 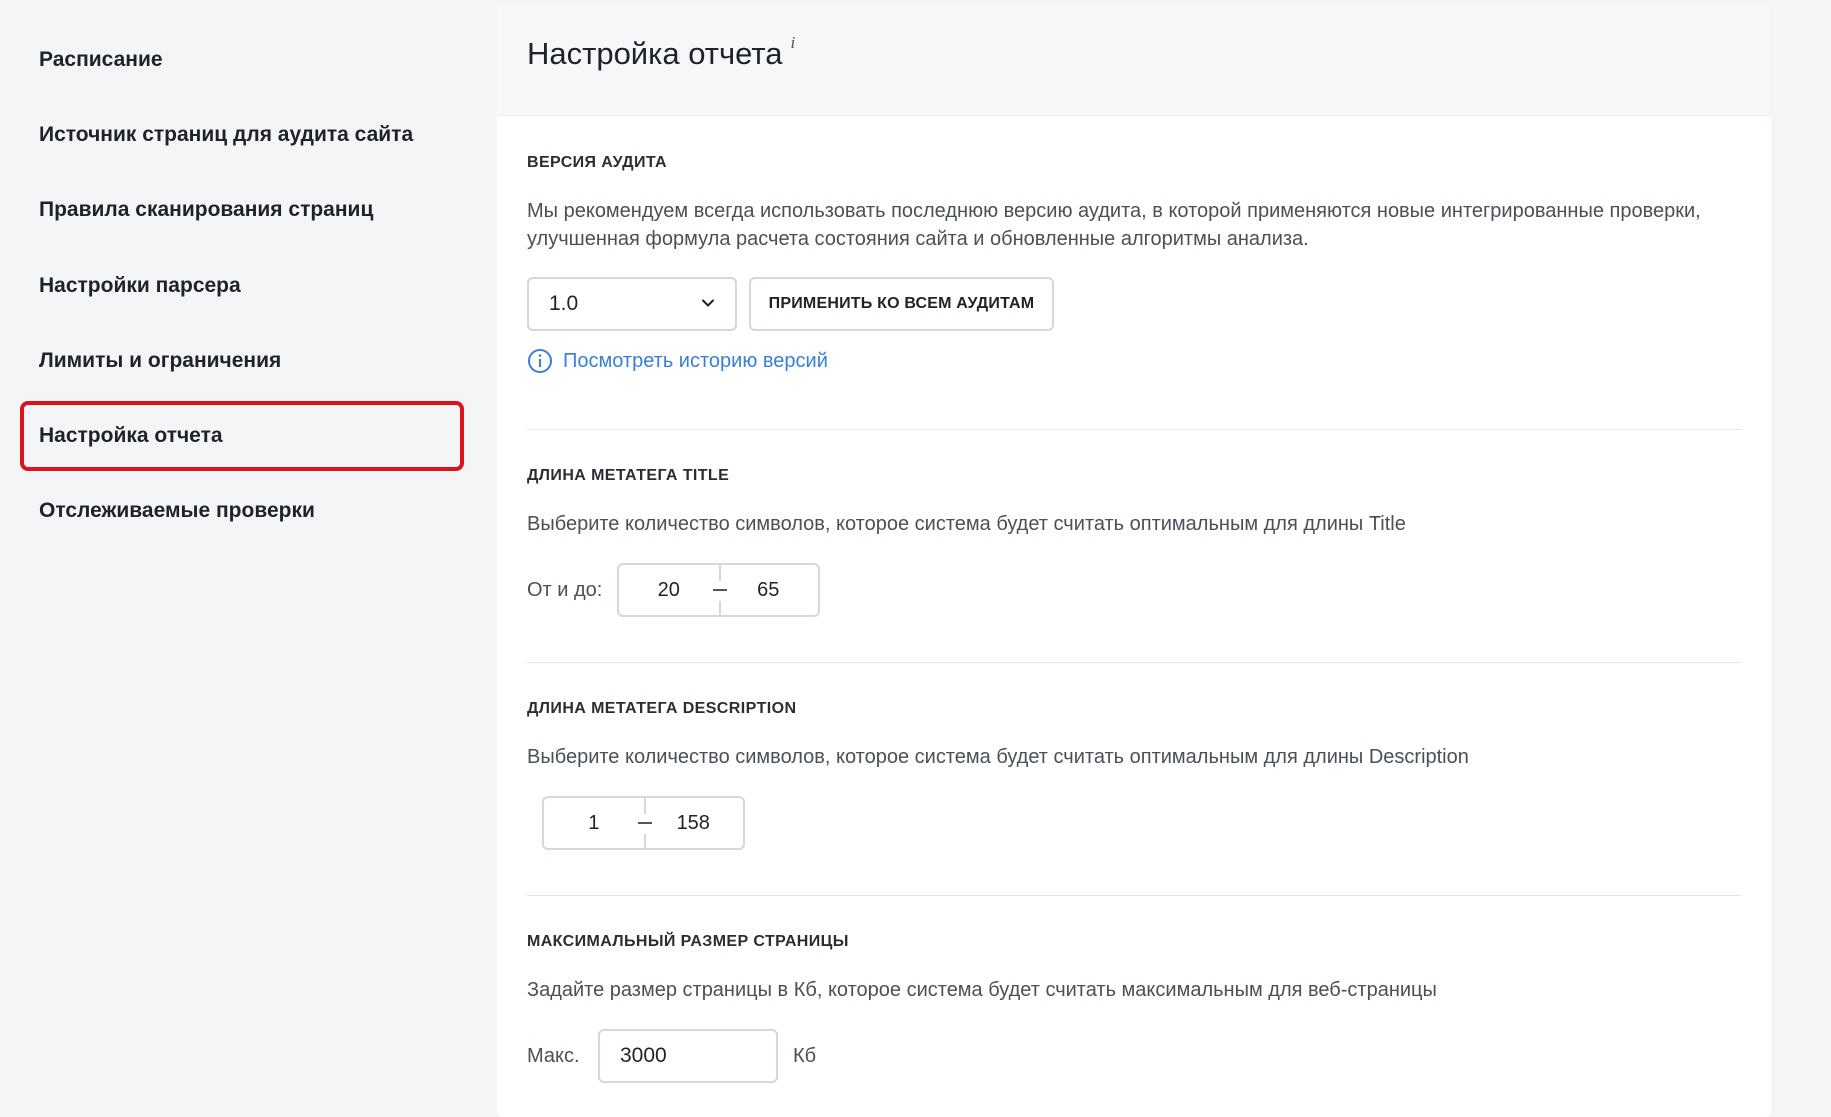 I want to click on panel-header: Настройка отчета i, so click(x=1134, y=59).